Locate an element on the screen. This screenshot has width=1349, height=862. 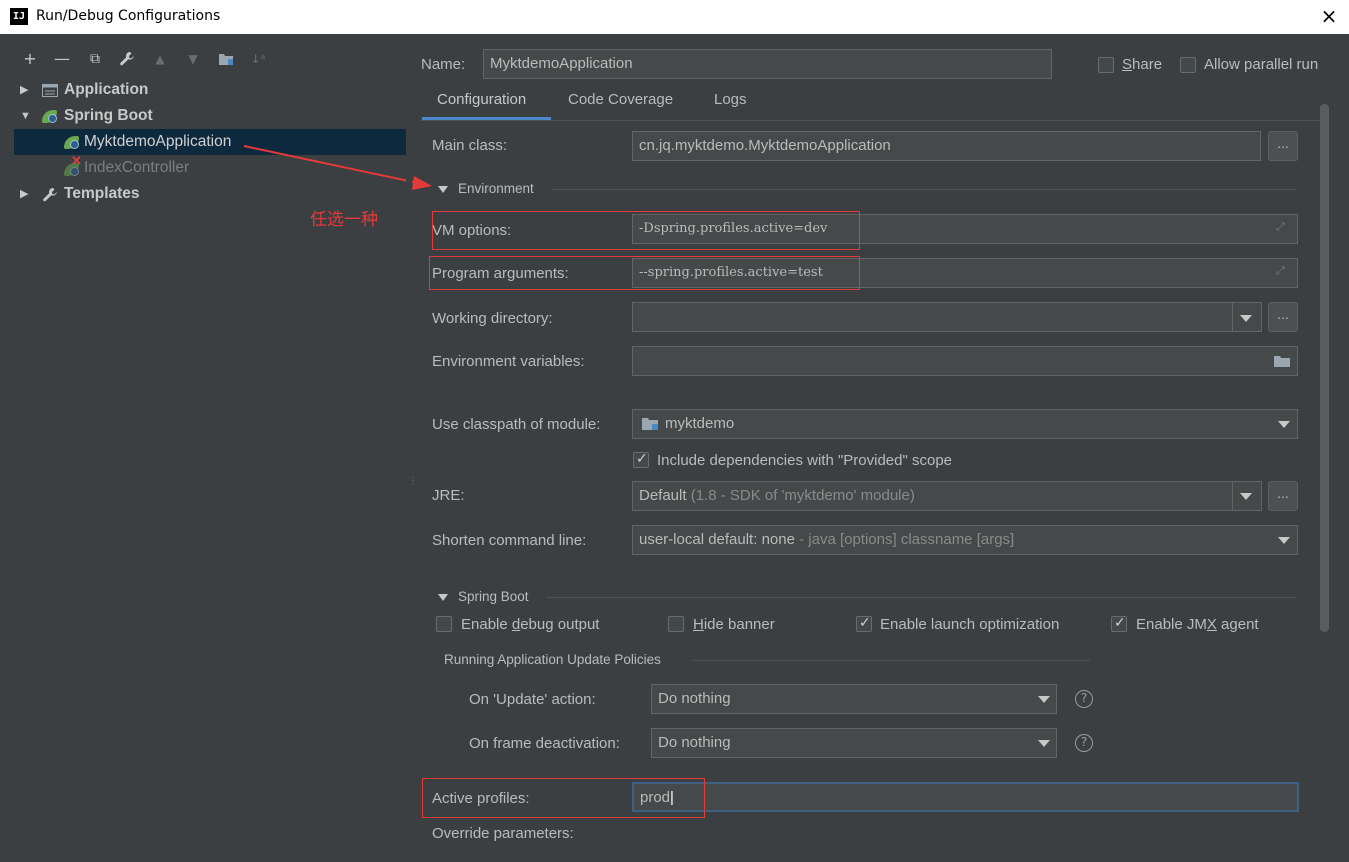
annotation-box-program-args is located at coordinates (644, 273).